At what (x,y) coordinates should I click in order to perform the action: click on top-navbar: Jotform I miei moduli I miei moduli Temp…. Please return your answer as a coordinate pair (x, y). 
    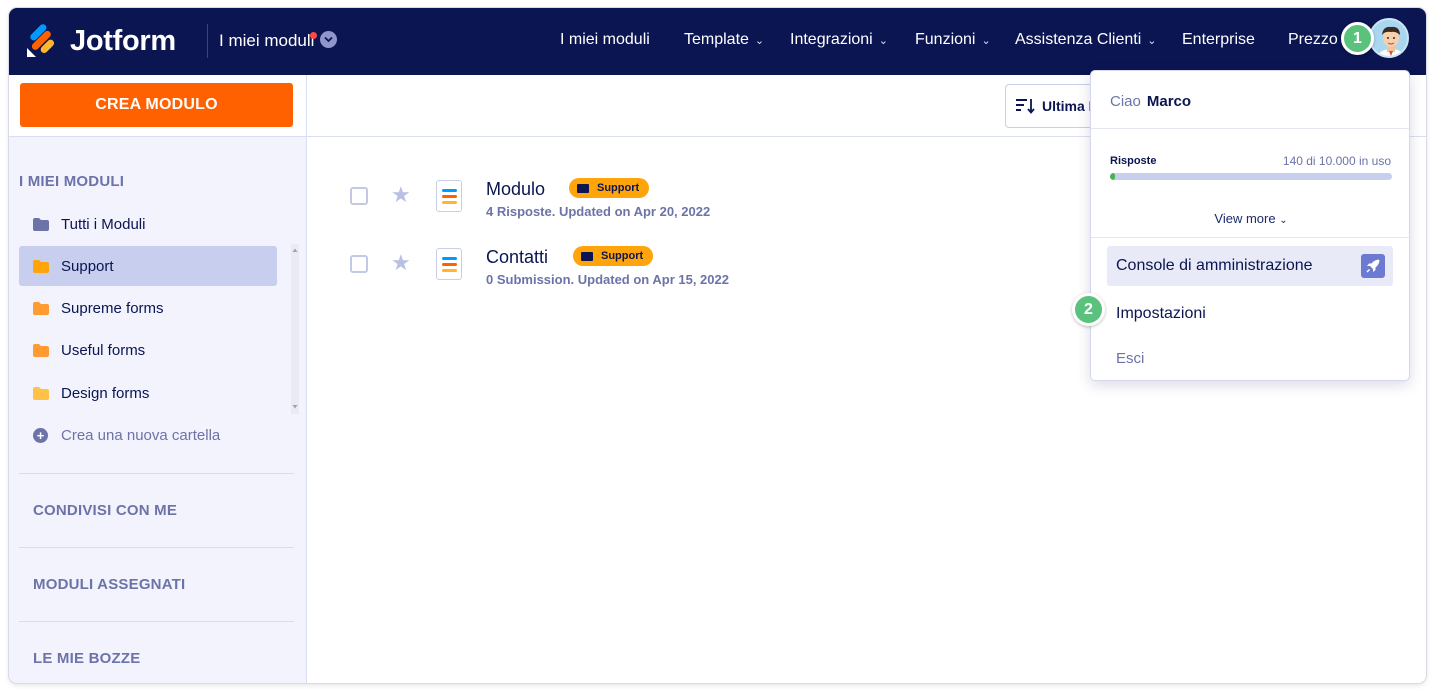
    Looking at the image, I should click on (717, 41).